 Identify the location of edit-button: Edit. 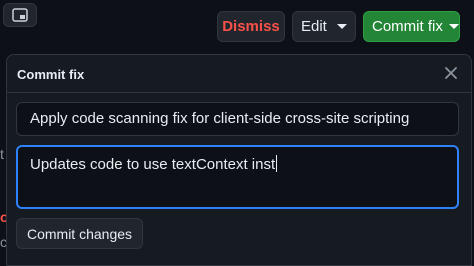
(324, 26).